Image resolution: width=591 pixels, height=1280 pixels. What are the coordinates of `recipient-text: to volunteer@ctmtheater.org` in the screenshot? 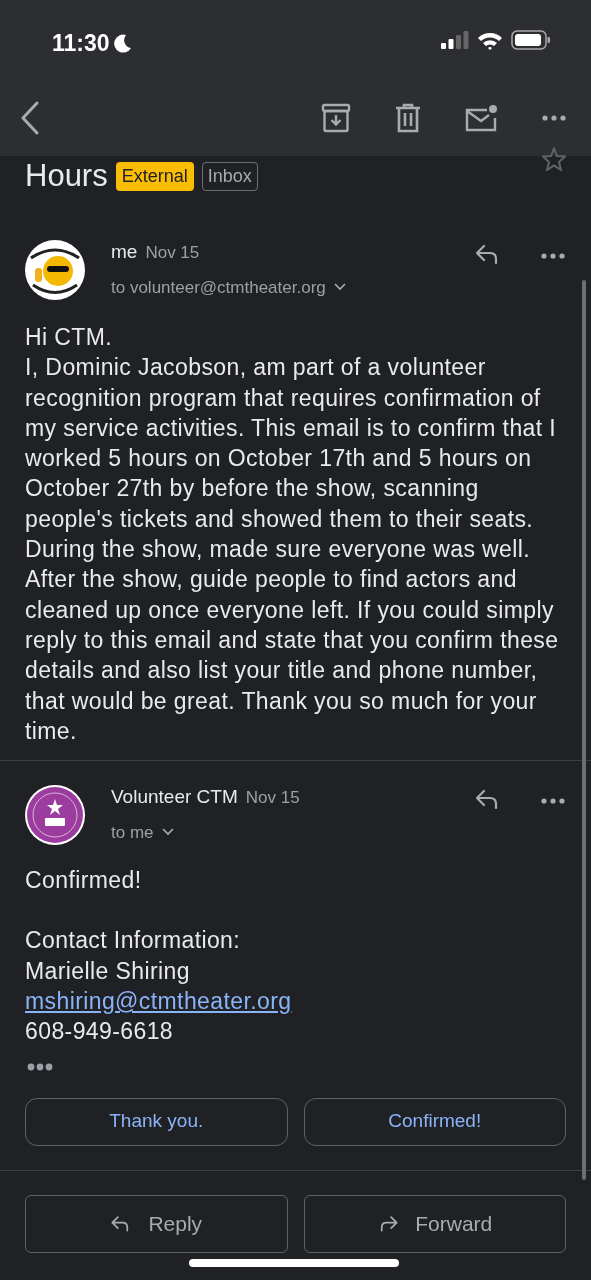 It's located at (218, 287).